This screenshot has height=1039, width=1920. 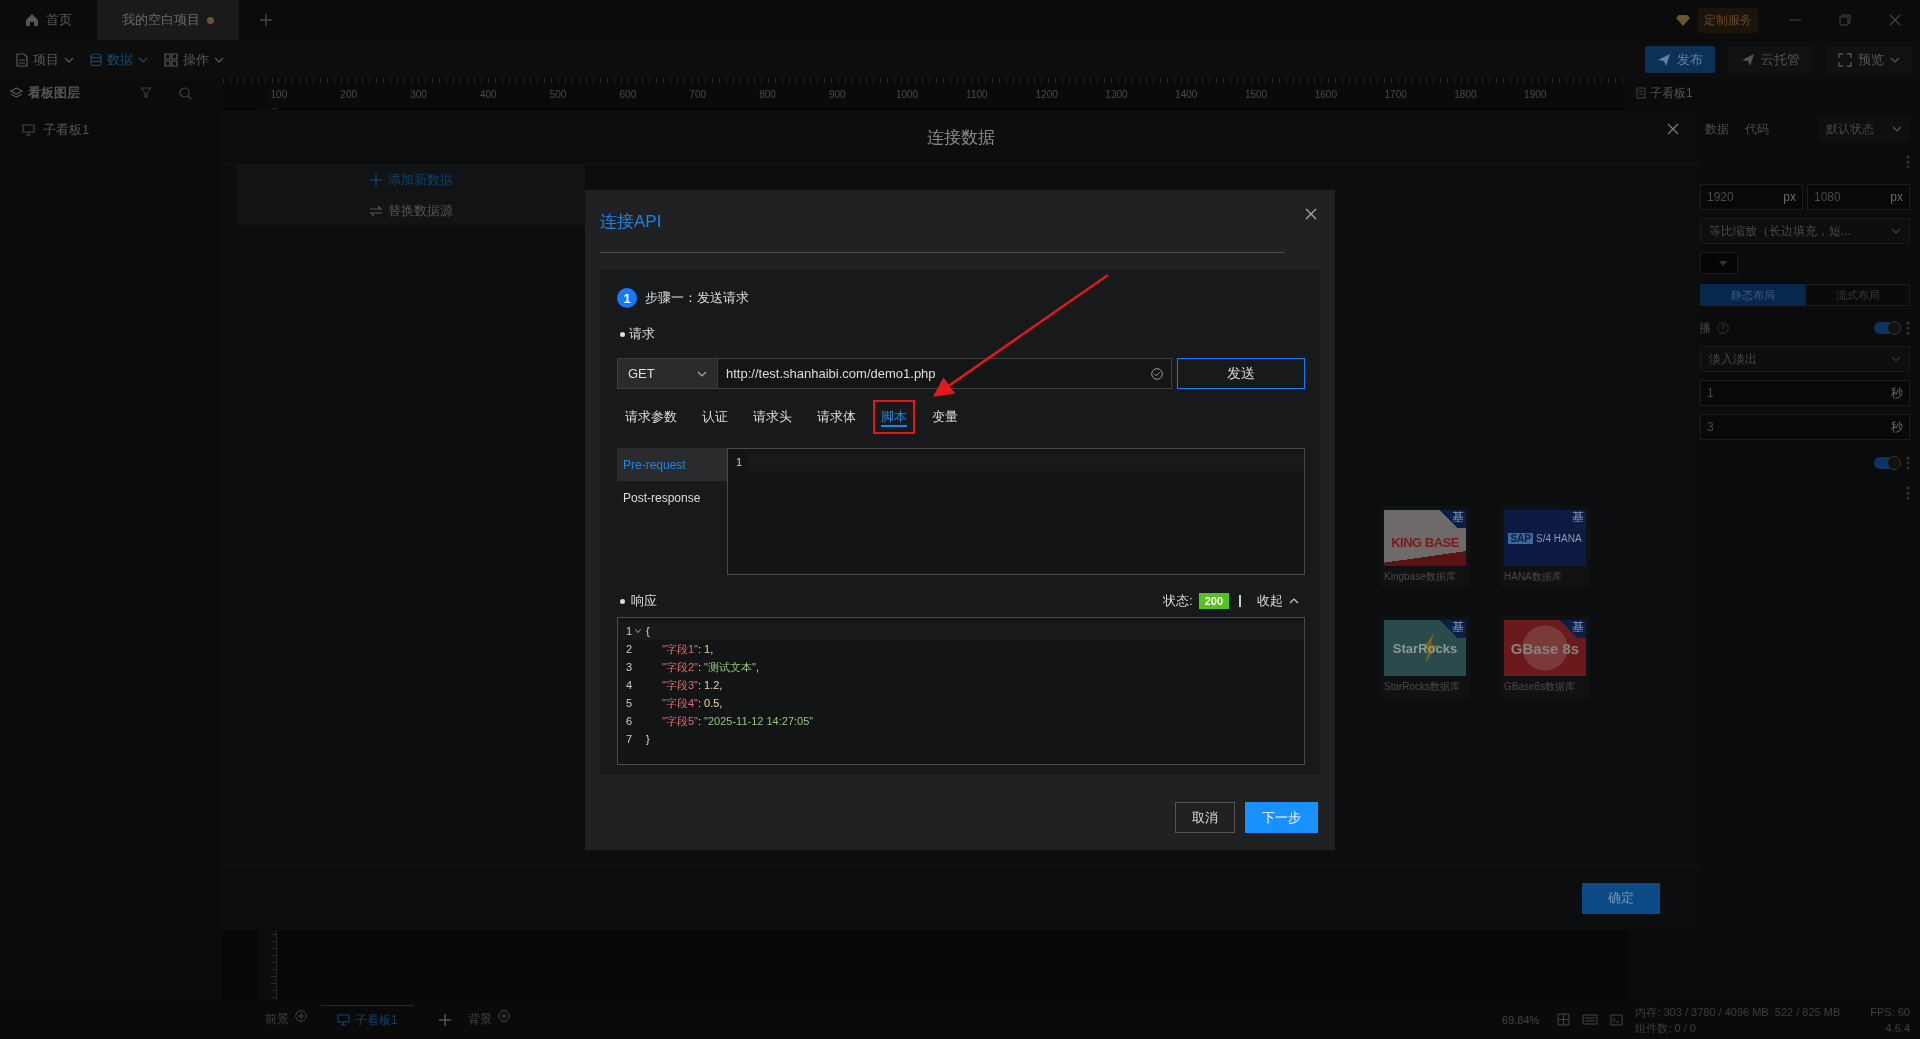 What do you see at coordinates (1805, 393) in the screenshot?
I see `input-field: 1 秒` at bounding box center [1805, 393].